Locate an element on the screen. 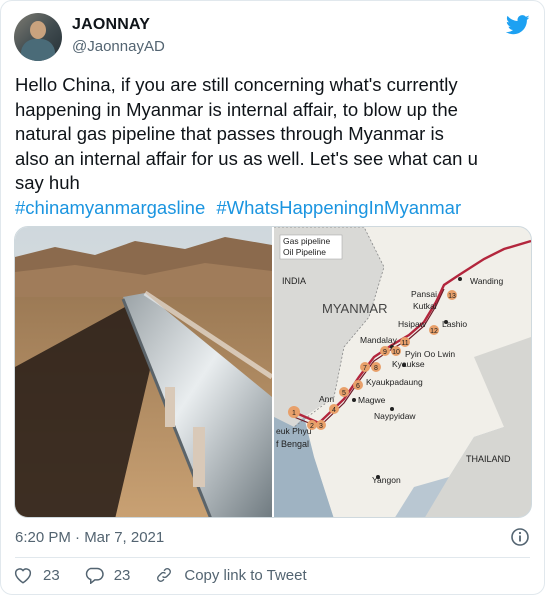 The image size is (547, 597). info-icon is located at coordinates (520, 537).